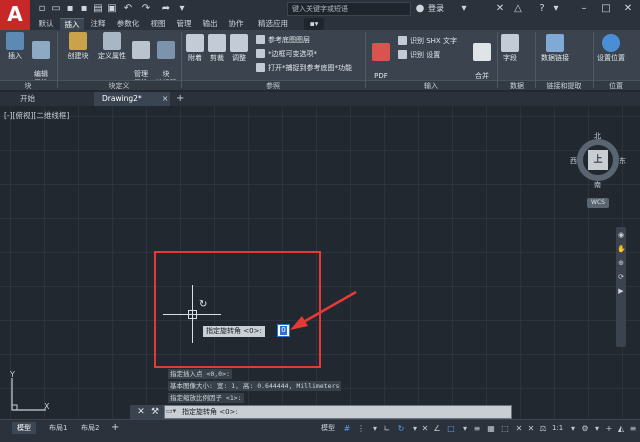 This screenshot has height=442, width=640. Describe the element at coordinates (347, 429) in the screenshot. I see `grid-icon: #` at that location.